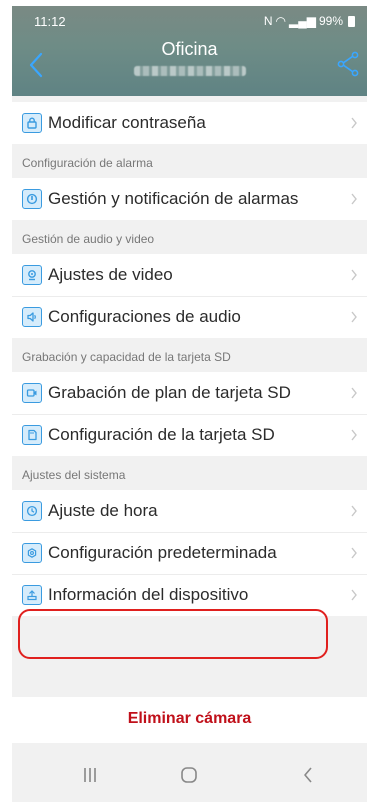  I want to click on section-header-alarm: Configuración de alarma, so click(189, 161).